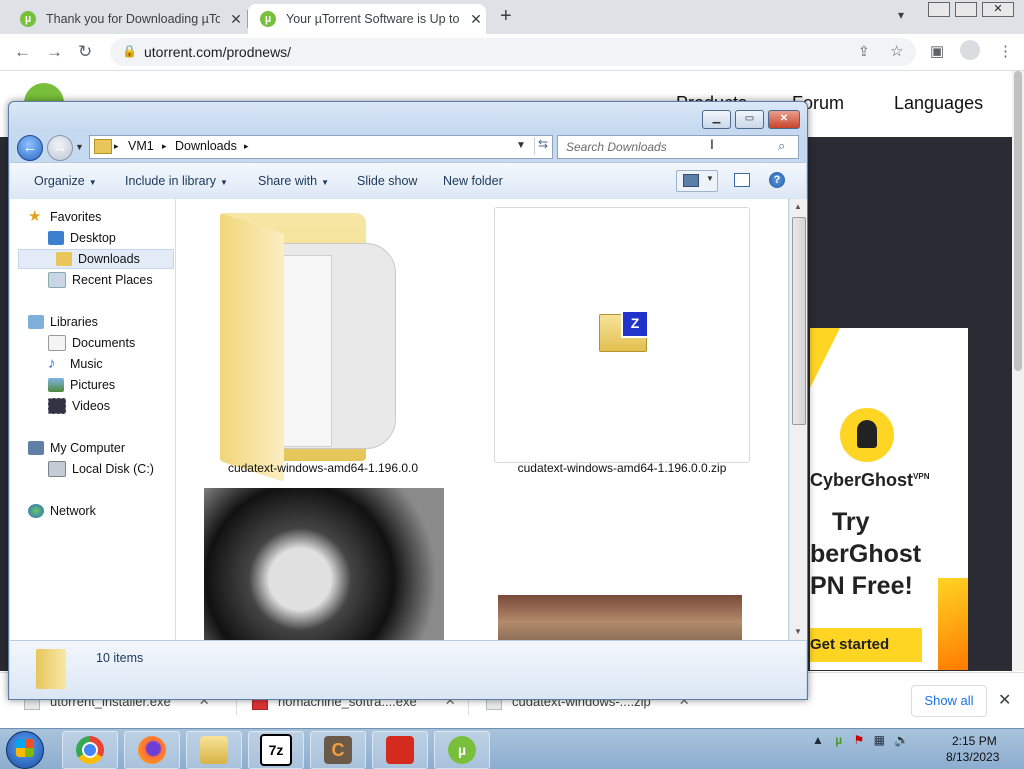 The width and height of the screenshot is (1024, 769). Describe the element at coordinates (998, 9) in the screenshot. I see `host-close-button: ✕` at that location.